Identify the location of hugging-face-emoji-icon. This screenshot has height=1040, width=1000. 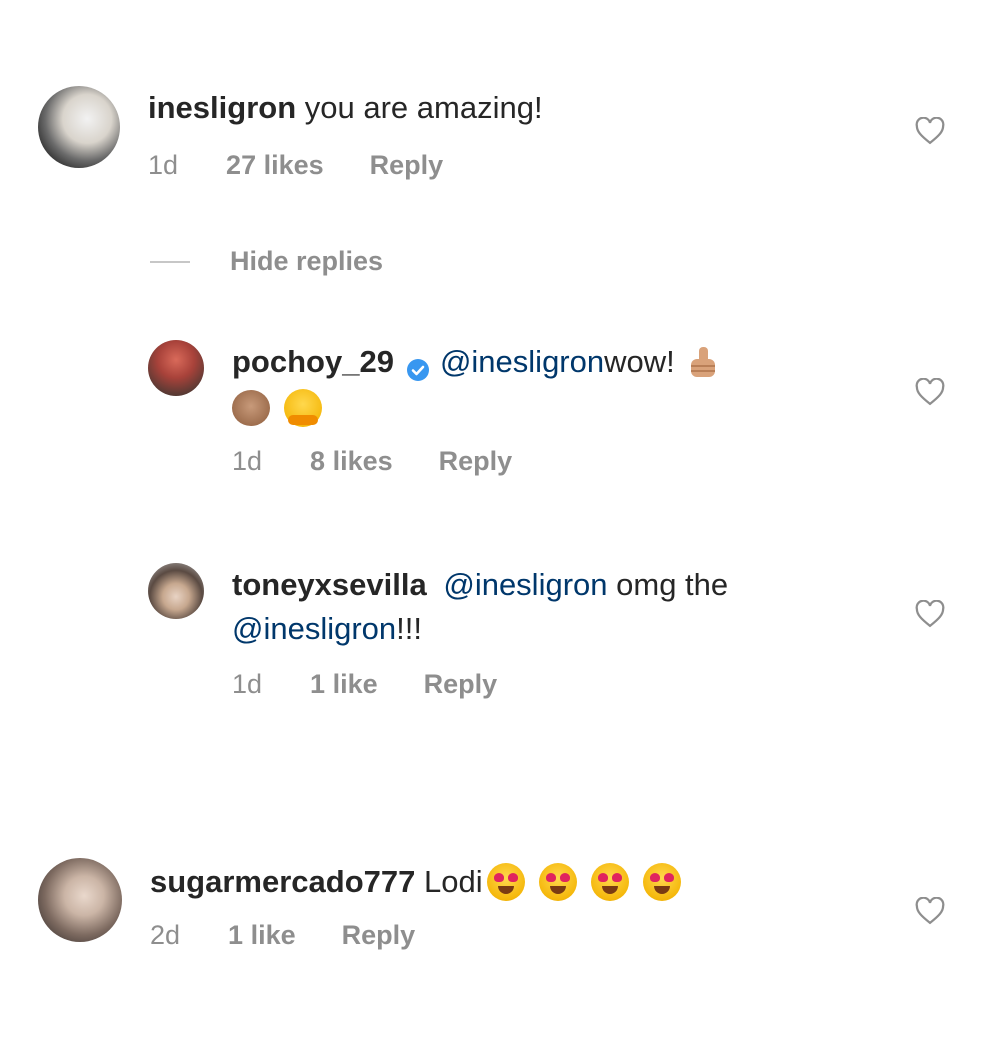
(303, 408).